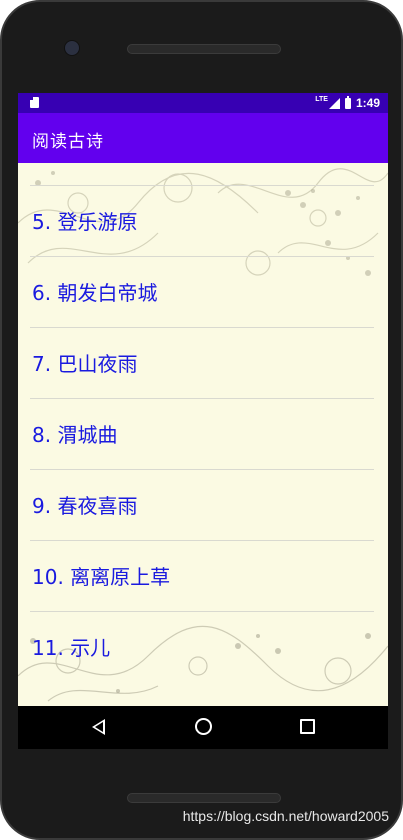 The width and height of the screenshot is (403, 840). What do you see at coordinates (72, 48) in the screenshot?
I see `camera-icon` at bounding box center [72, 48].